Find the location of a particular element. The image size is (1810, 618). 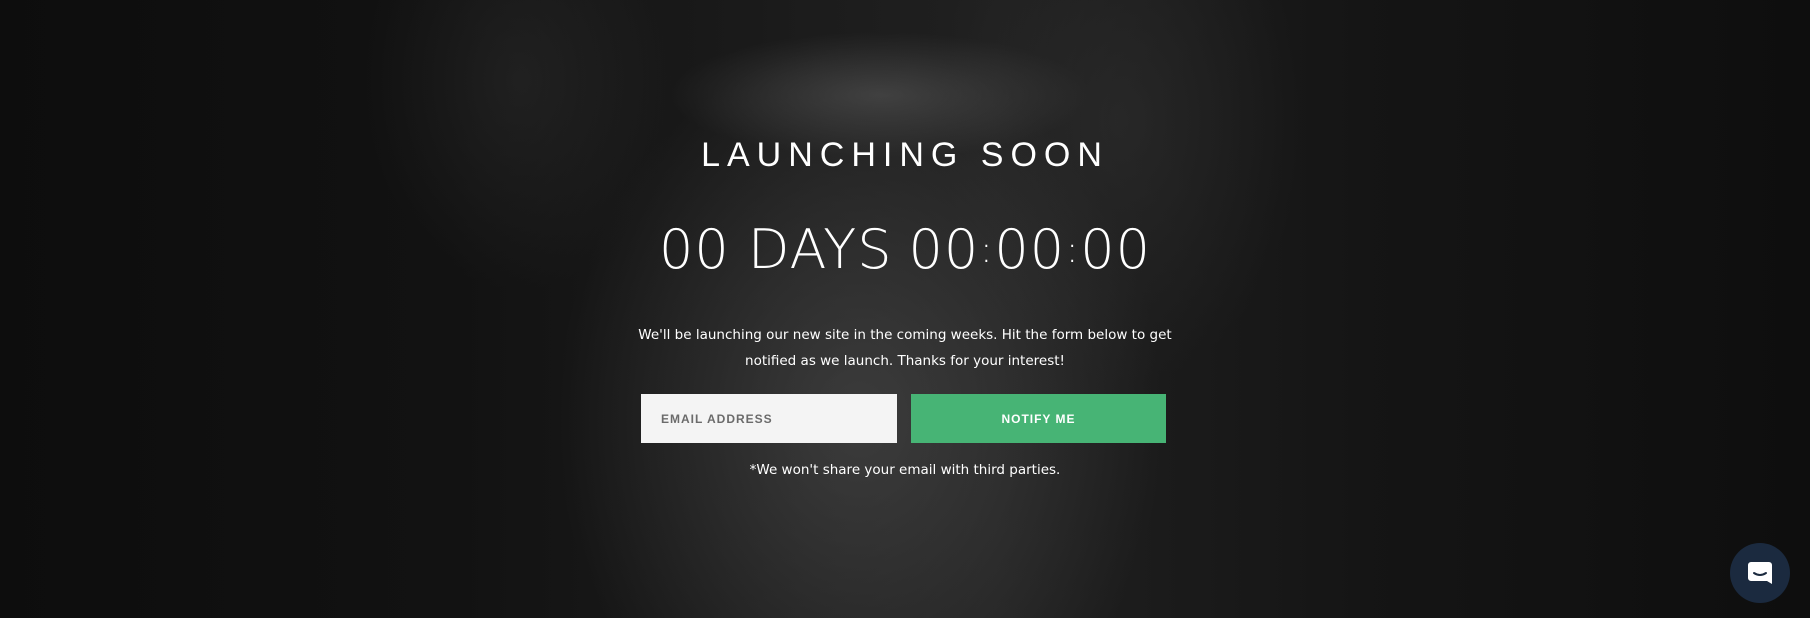

notify-me-button: NOTIFY ME is located at coordinates (1038, 418).